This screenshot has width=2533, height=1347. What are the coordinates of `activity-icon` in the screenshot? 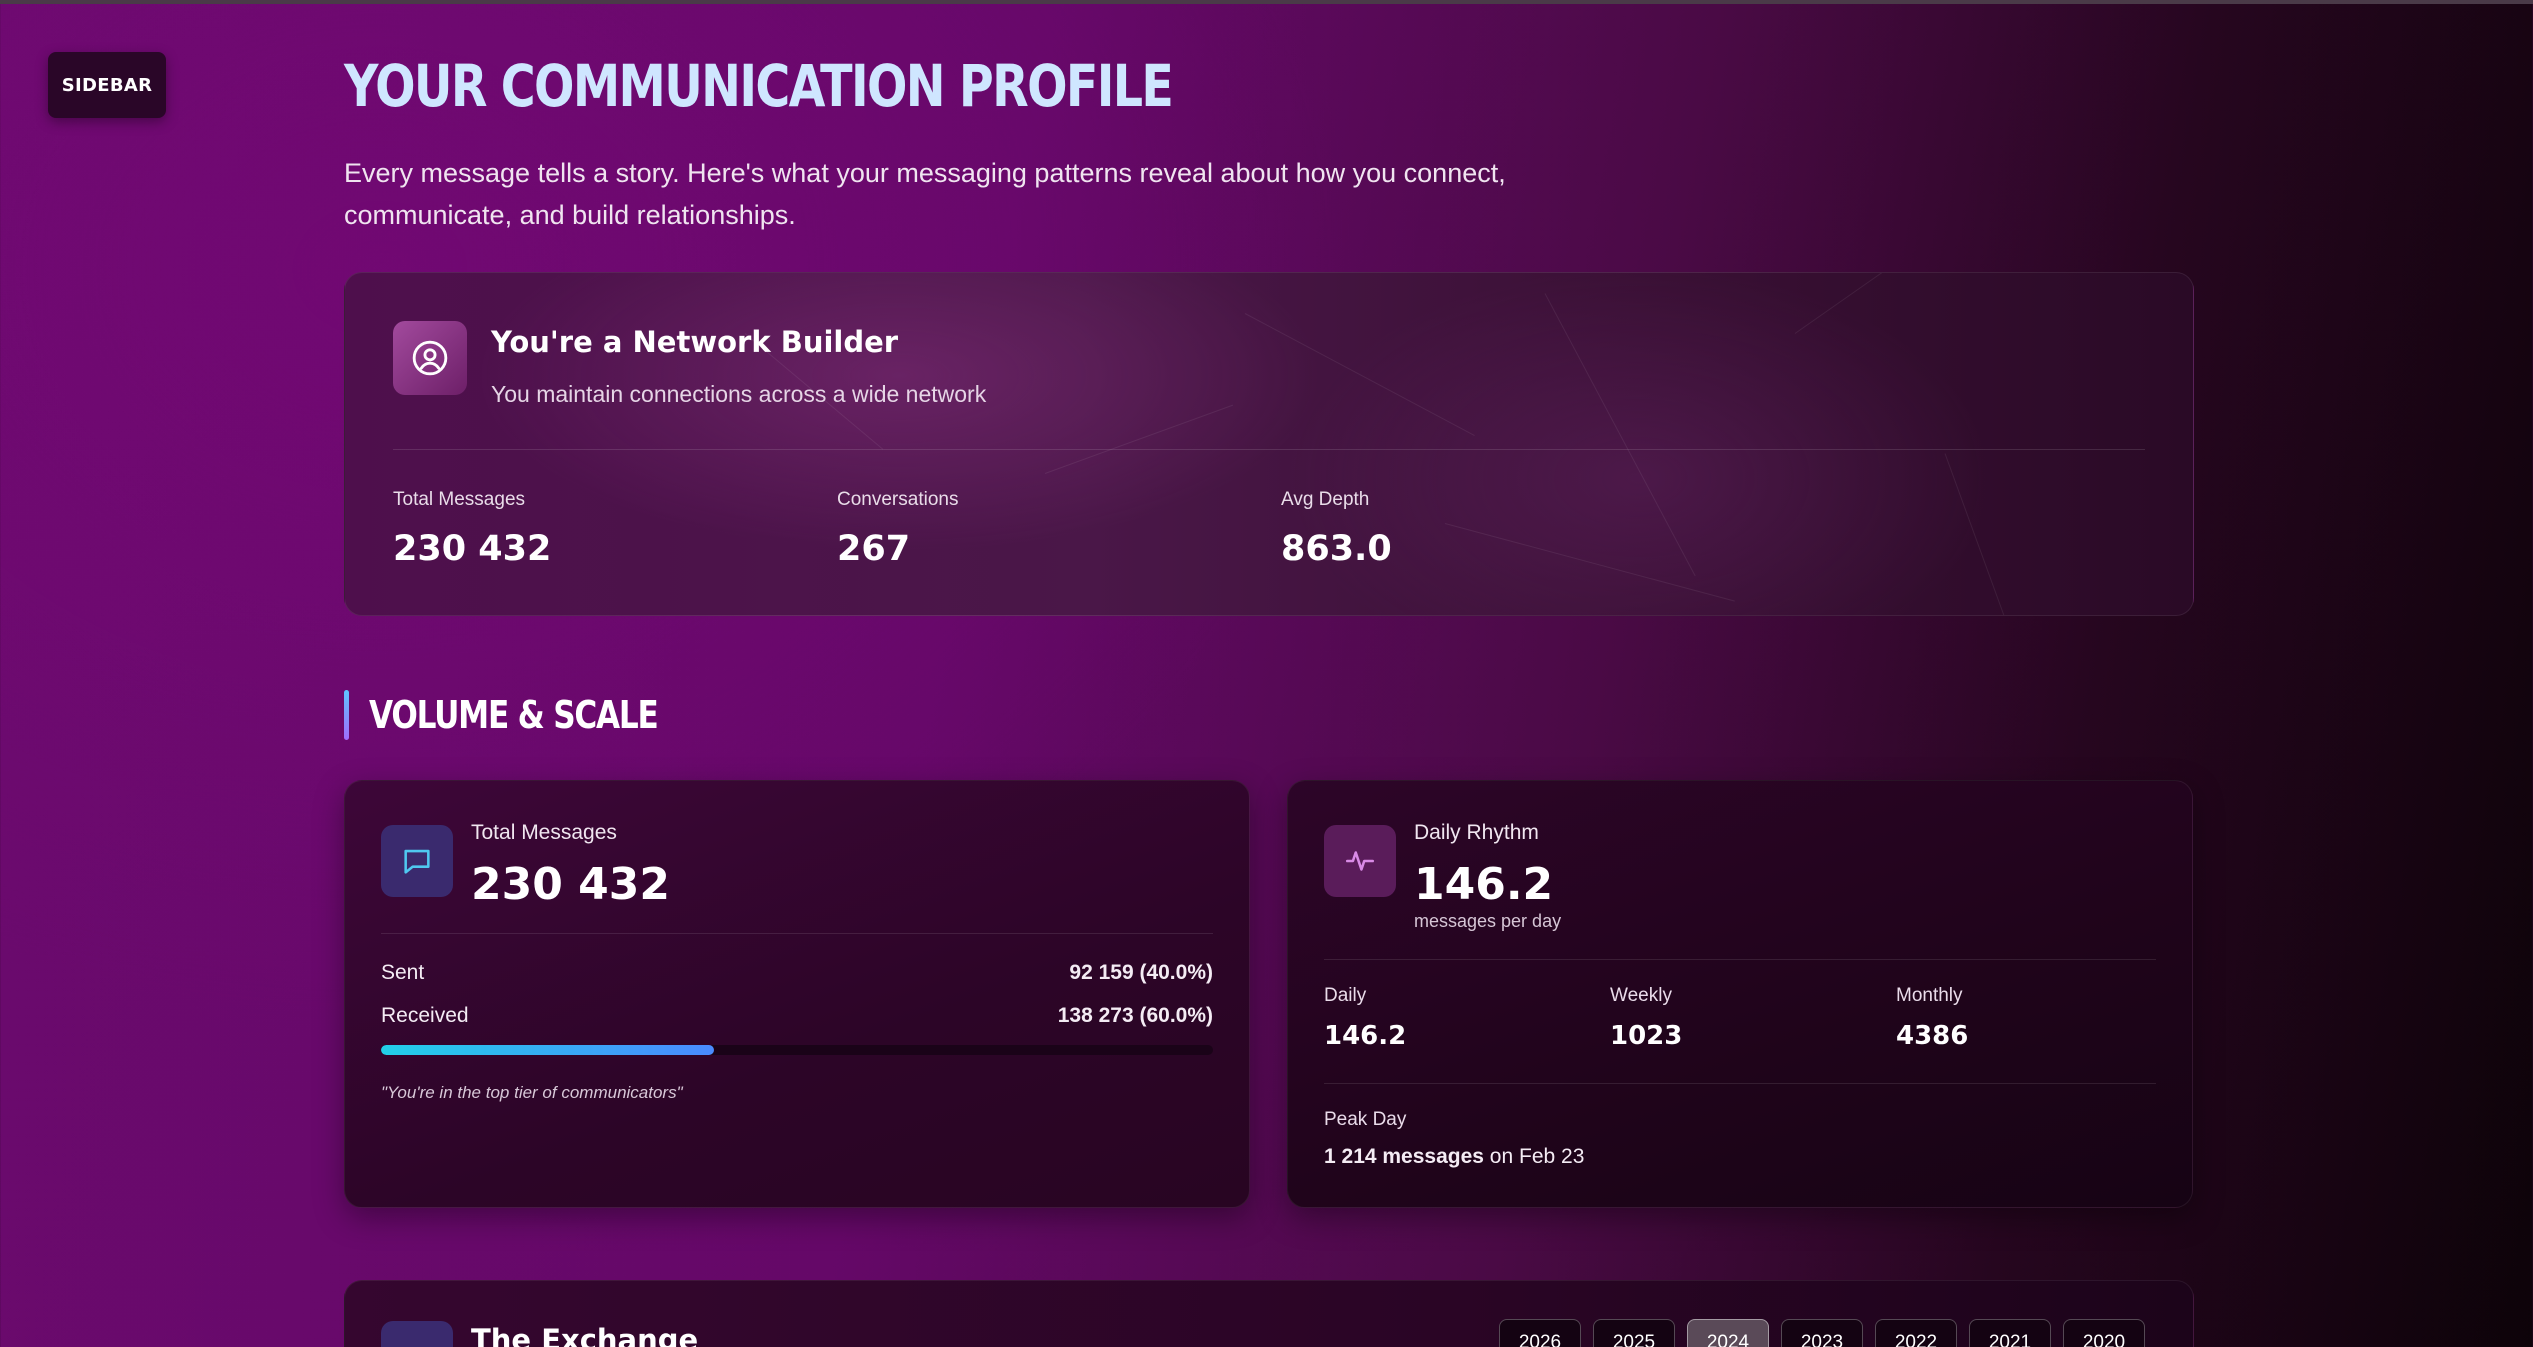 It's located at (1360, 861).